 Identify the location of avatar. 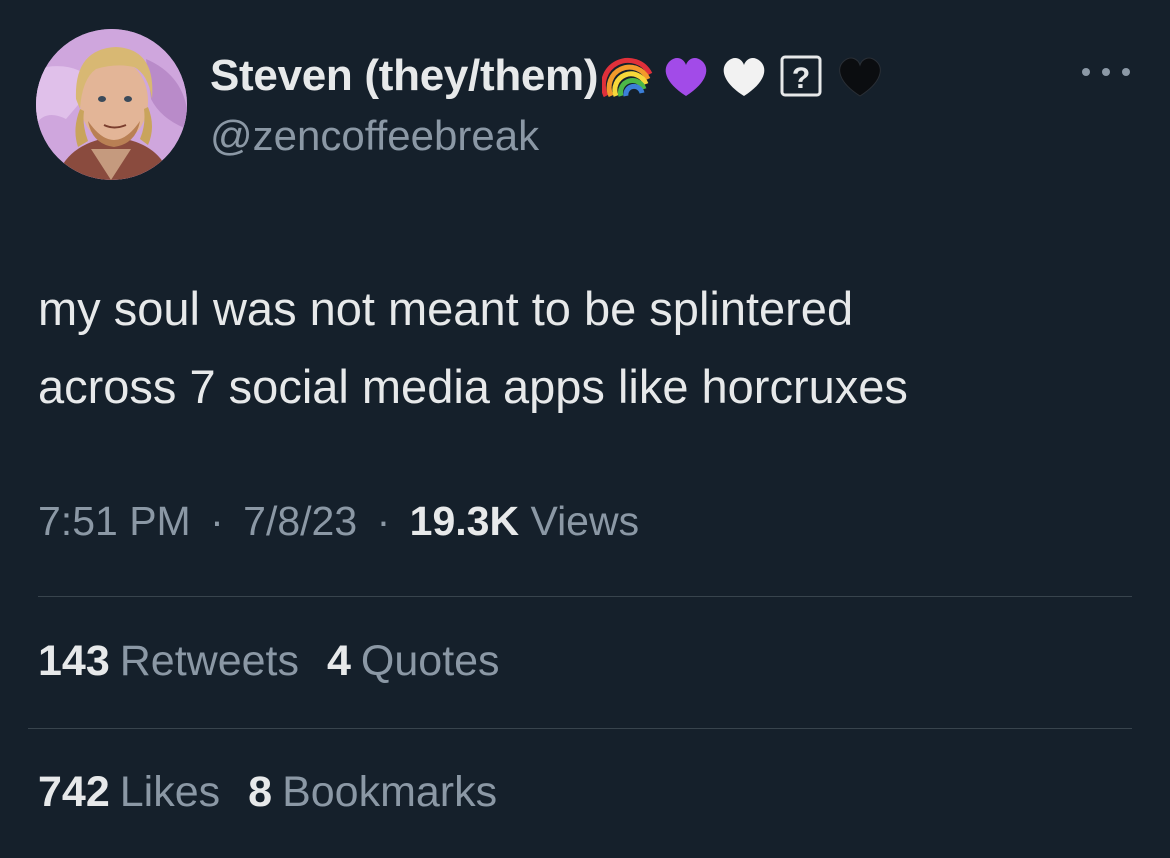
(111, 104).